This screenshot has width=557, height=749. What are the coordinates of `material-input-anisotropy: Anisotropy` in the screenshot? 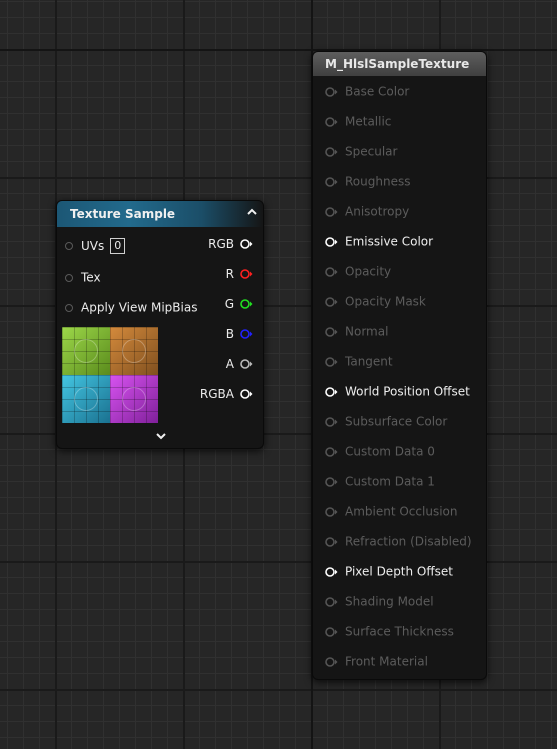 It's located at (367, 212).